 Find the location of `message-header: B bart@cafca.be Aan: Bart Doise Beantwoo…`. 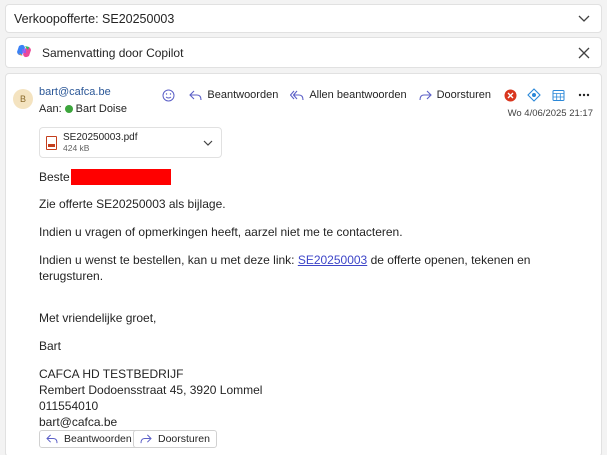

message-header: B bart@cafca.be Aan: Bart Doise Beantwoo… is located at coordinates (303, 103).